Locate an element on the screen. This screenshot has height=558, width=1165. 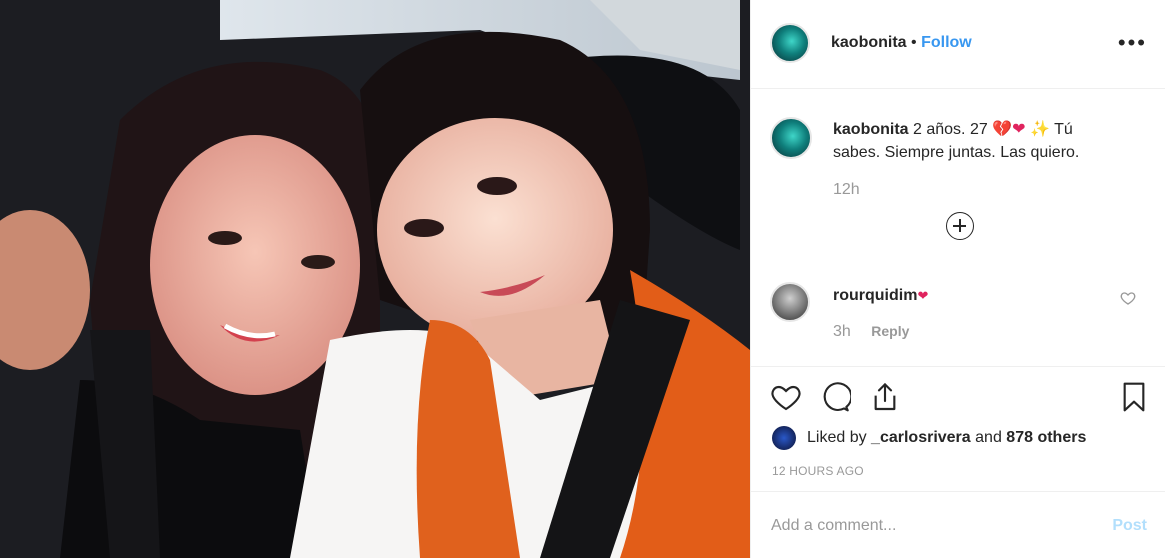
caption-avatar is located at coordinates (791, 138).